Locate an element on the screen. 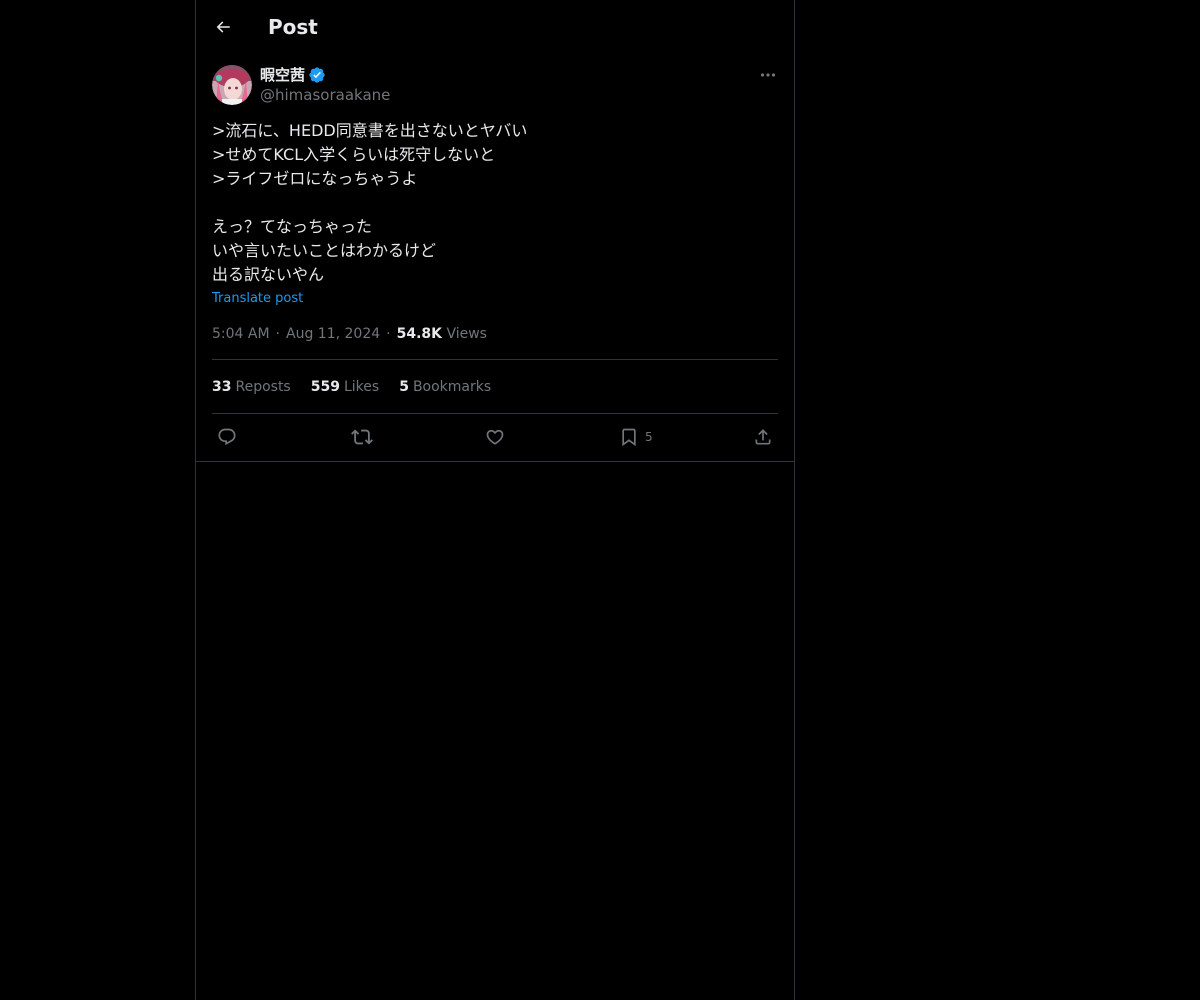 The width and height of the screenshot is (1200, 1000). like-button is located at coordinates (495, 437).